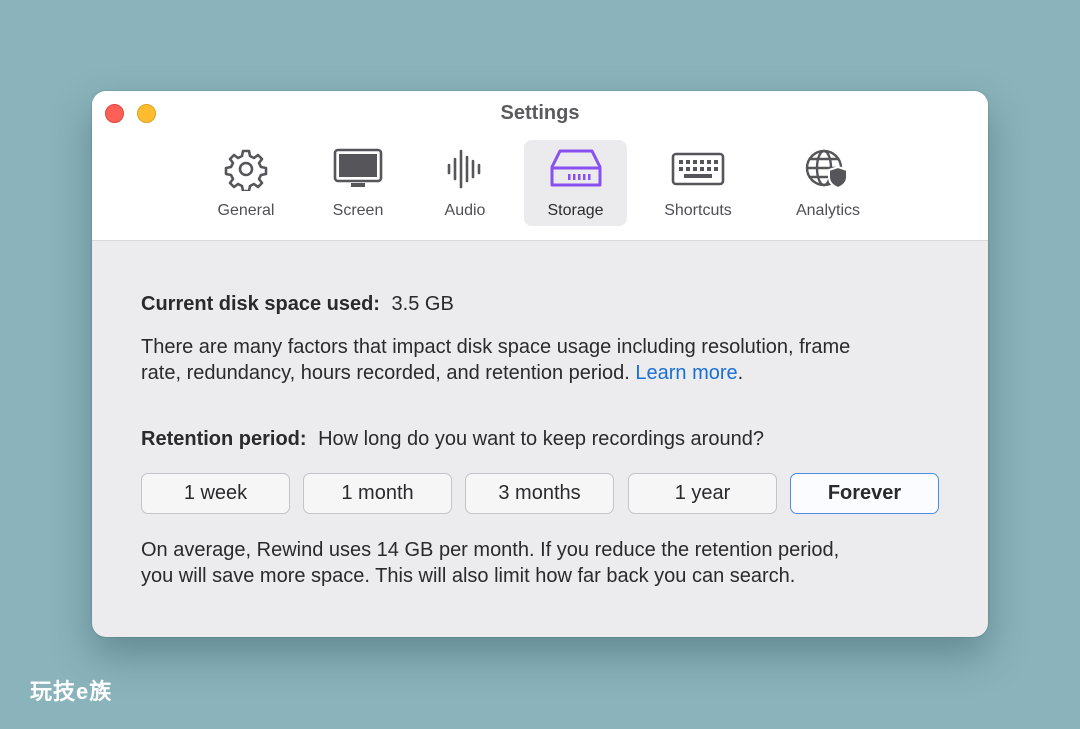 This screenshot has width=1080, height=729. I want to click on retention-option-3-months: 3 months, so click(539, 493).